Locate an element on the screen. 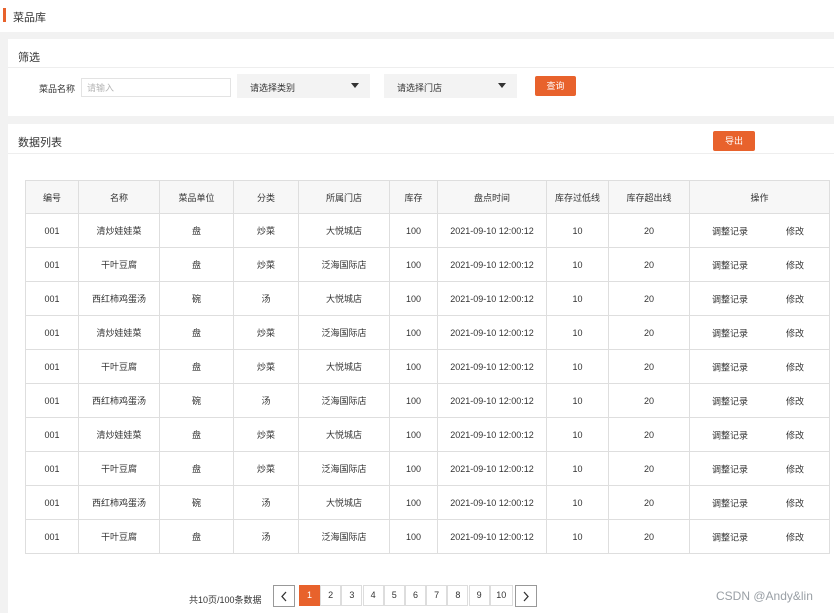  store-select-label: 请选择门店 is located at coordinates (420, 88).